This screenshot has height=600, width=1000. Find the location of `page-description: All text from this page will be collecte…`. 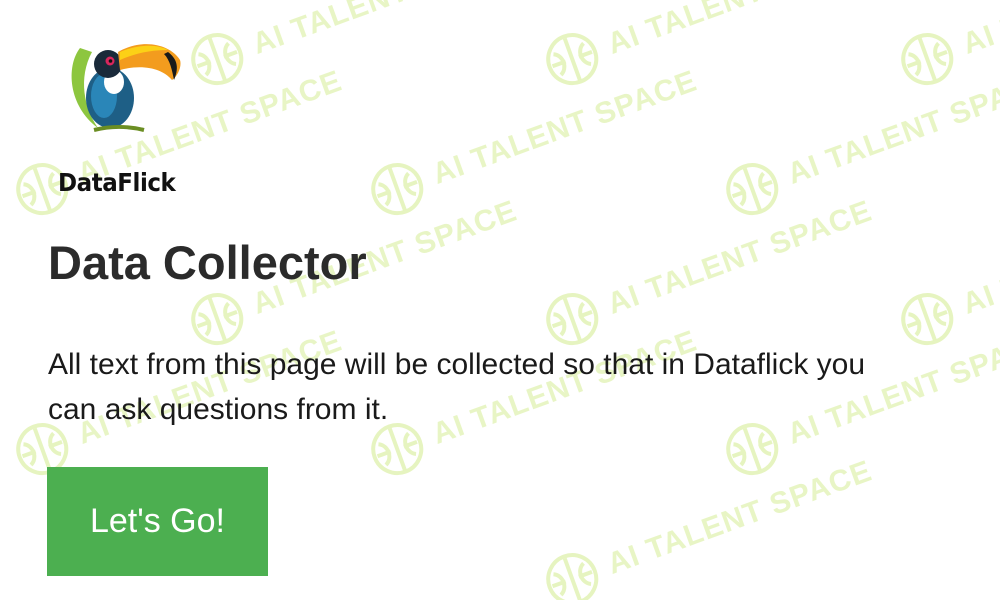

page-description: All text from this page will be collecte… is located at coordinates (457, 387).